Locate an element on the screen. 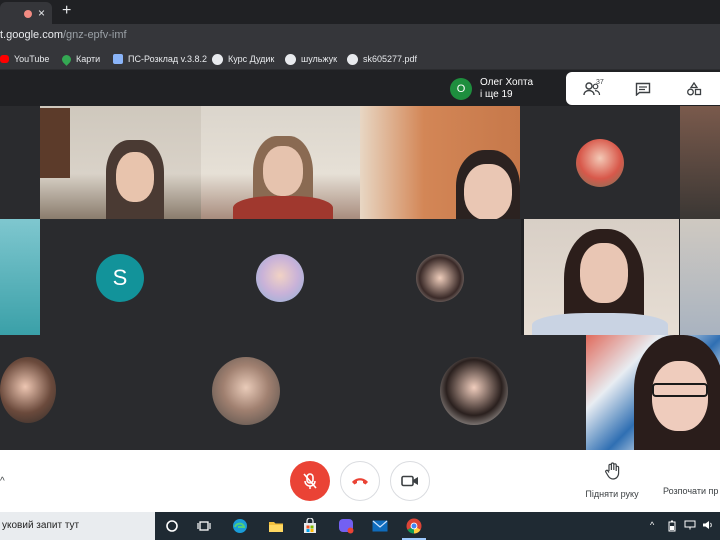  hang-up-icon is located at coordinates (360, 481).